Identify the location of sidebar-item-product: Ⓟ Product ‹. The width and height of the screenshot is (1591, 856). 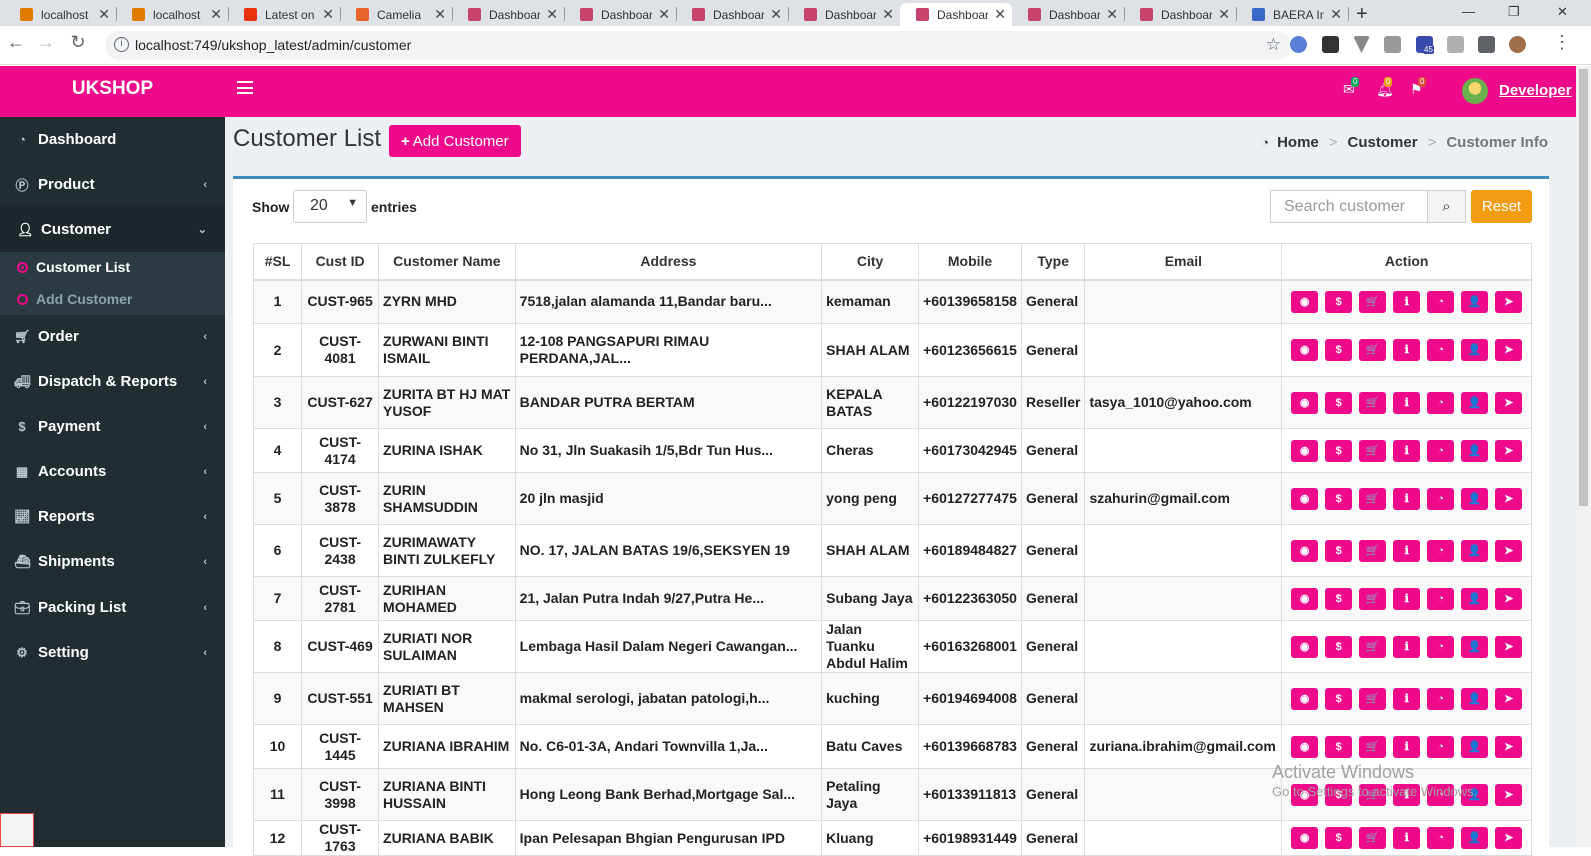
(112, 184).